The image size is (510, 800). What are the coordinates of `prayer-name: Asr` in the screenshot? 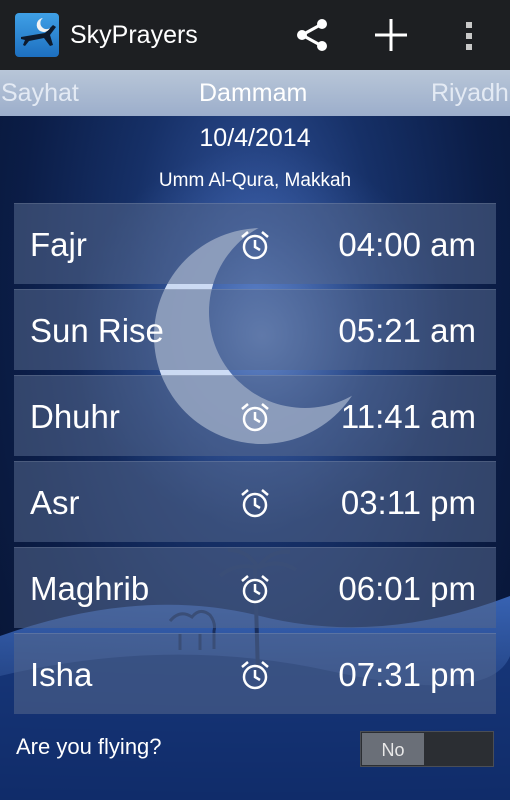 It's located at (55, 502).